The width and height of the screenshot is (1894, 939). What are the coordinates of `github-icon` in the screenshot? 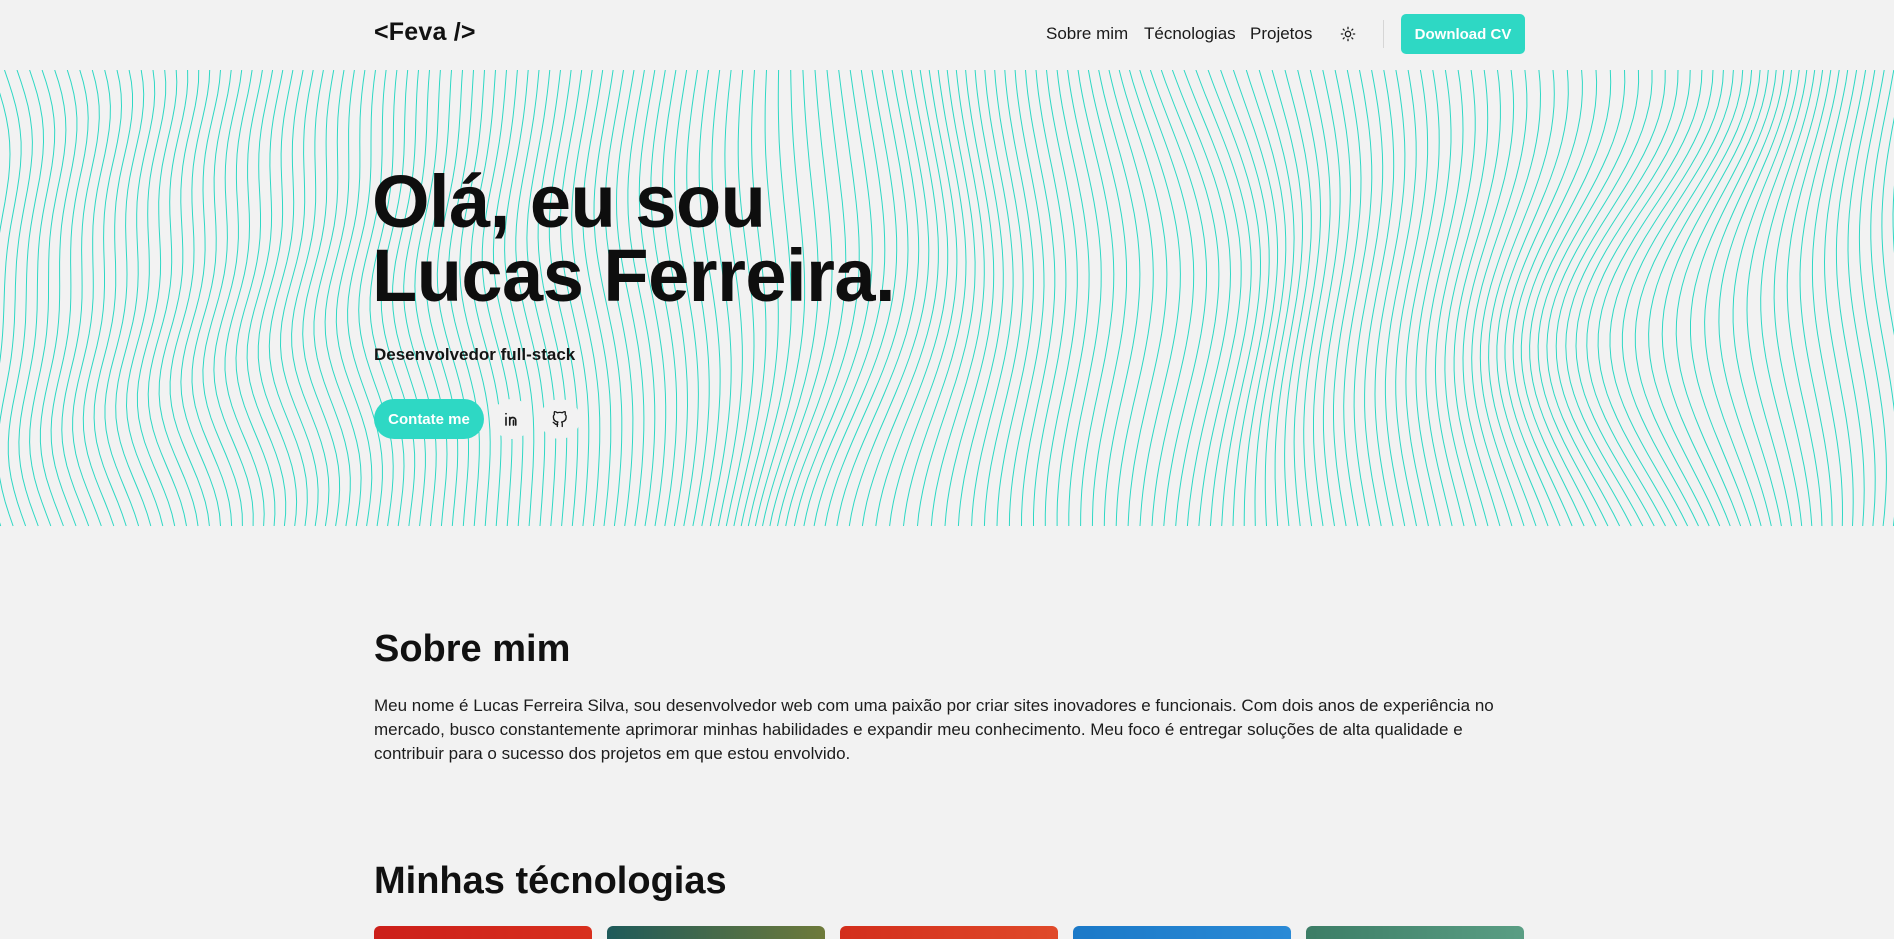 It's located at (559, 419).